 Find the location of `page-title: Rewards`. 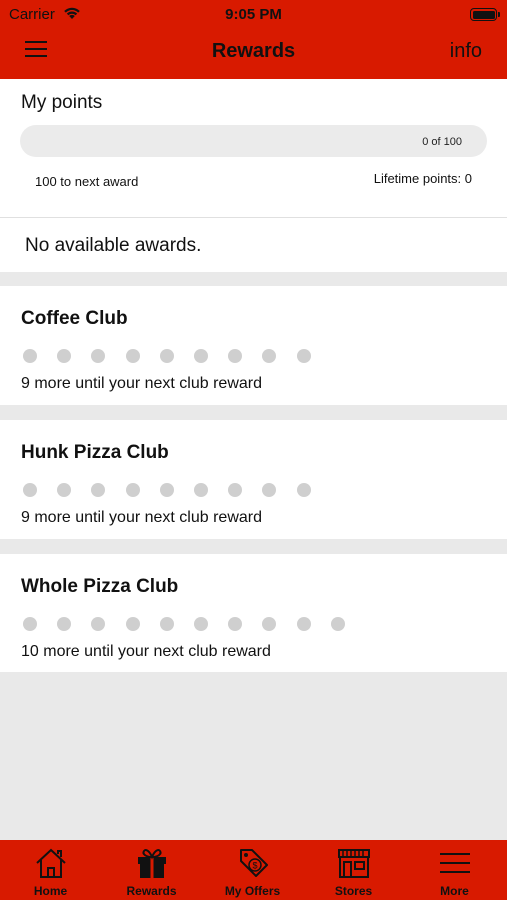

page-title: Rewards is located at coordinates (253, 51).